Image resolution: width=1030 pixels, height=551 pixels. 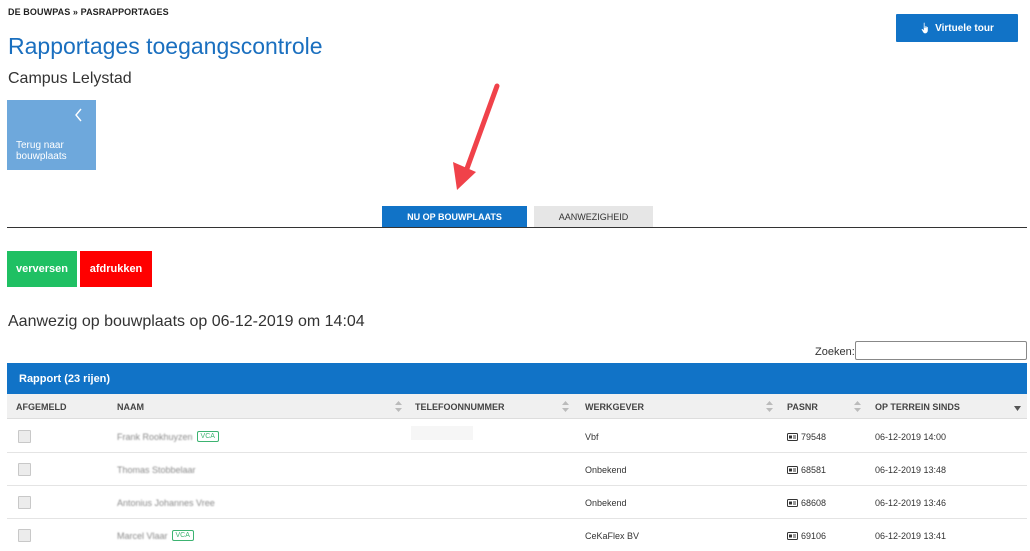 What do you see at coordinates (814, 535) in the screenshot?
I see `pass-number: 69106` at bounding box center [814, 535].